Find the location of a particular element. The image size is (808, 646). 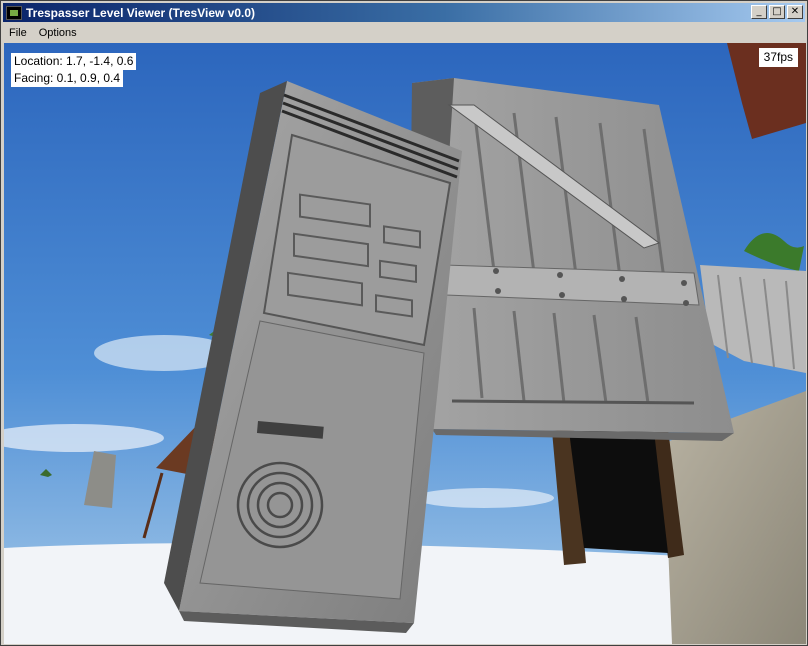

menu-file: File is located at coordinates (18, 33).